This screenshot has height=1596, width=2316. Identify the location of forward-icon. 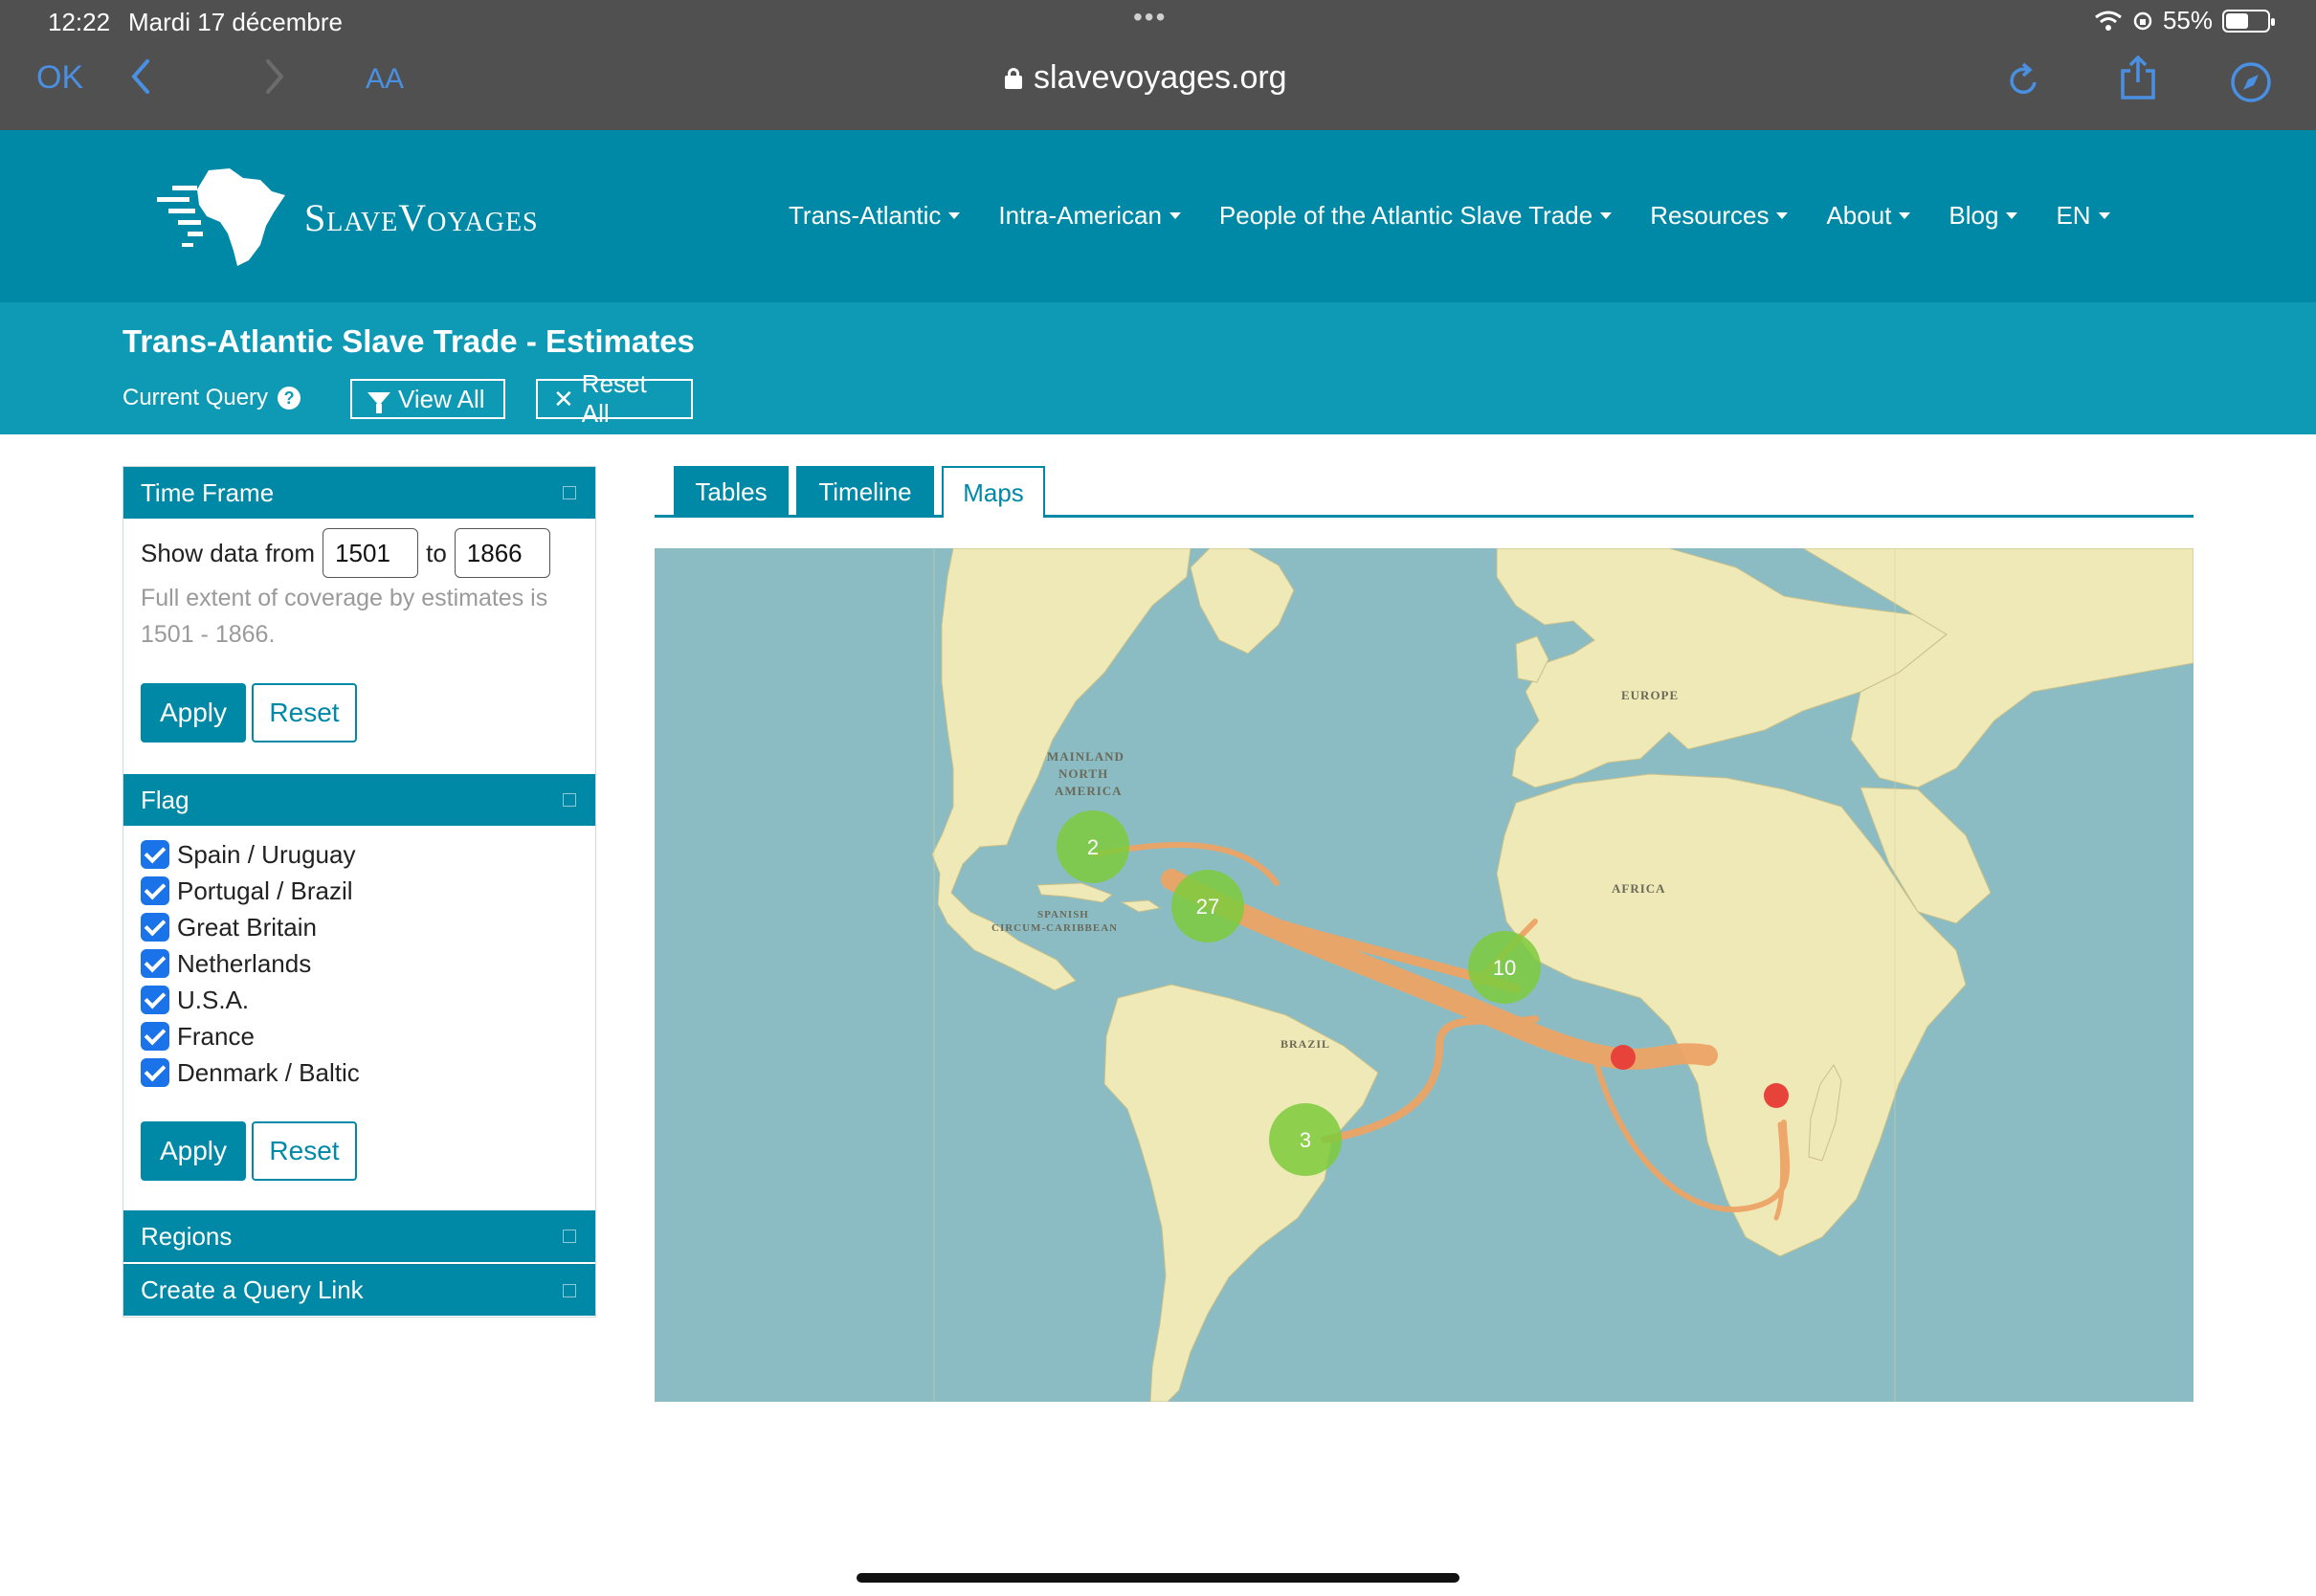
(274, 77).